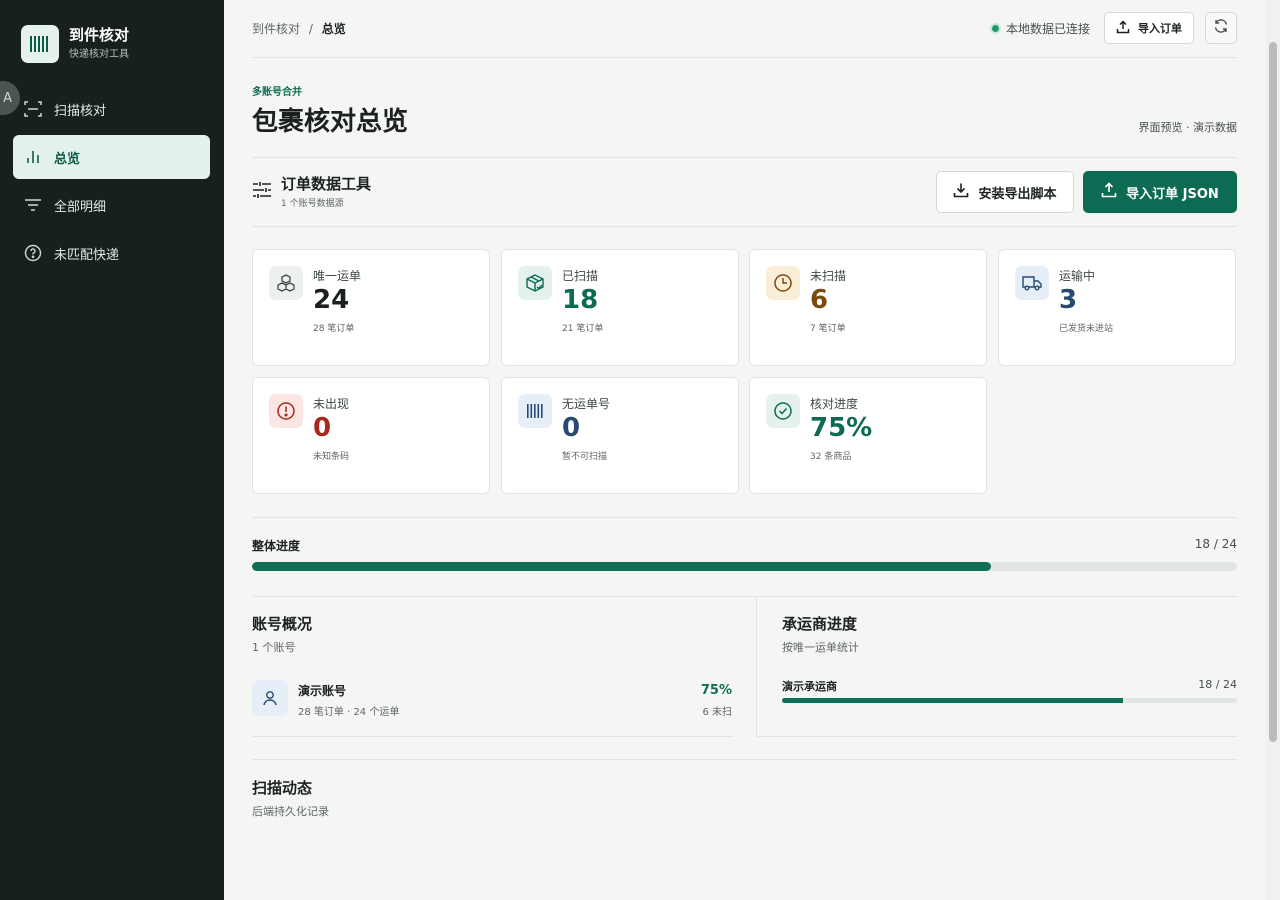  I want to click on account-meta: 28 笔订单 · 24 个运单, so click(349, 712).